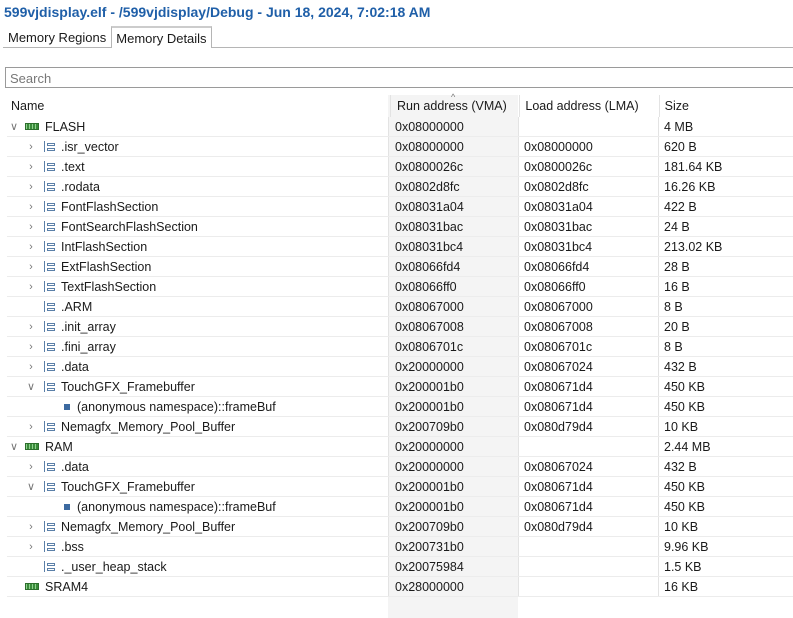  Describe the element at coordinates (75, 366) in the screenshot. I see `row-name: .data` at that location.